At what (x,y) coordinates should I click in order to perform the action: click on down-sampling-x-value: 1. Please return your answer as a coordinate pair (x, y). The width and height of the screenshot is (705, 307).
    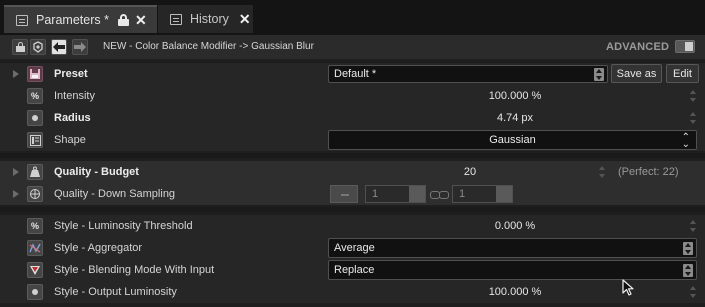
    Looking at the image, I should click on (375, 194).